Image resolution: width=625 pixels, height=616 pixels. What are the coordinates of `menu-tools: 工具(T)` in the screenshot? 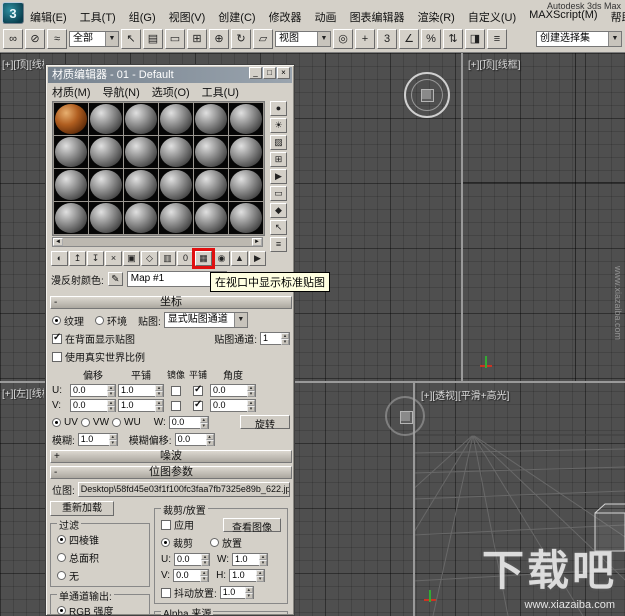 It's located at (98, 16).